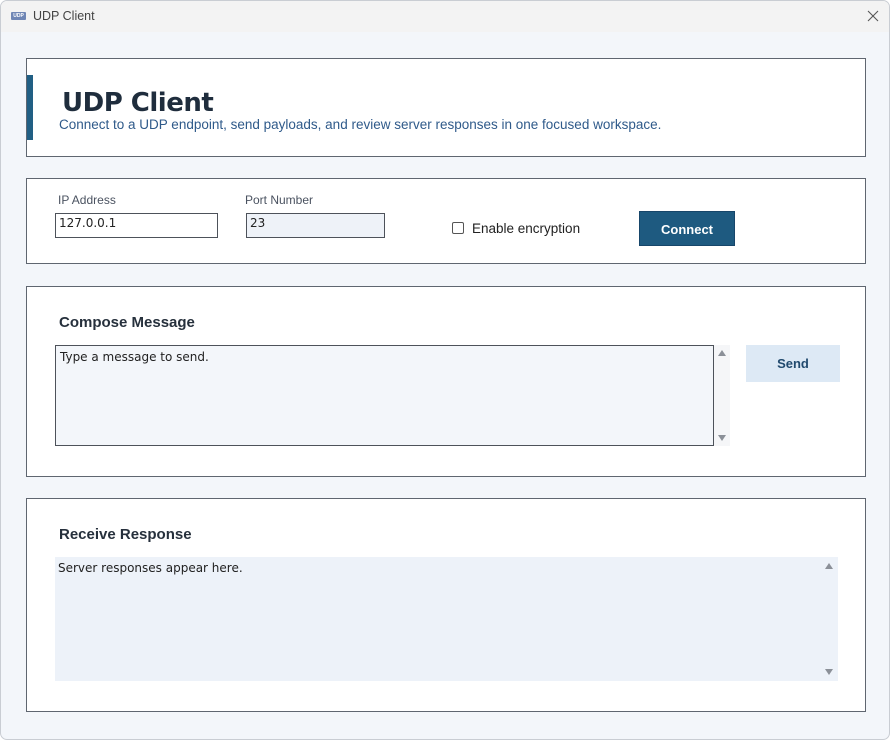 Image resolution: width=890 pixels, height=740 pixels. Describe the element at coordinates (136, 225) in the screenshot. I see `ip-address-input: 127.0.0.1` at that location.